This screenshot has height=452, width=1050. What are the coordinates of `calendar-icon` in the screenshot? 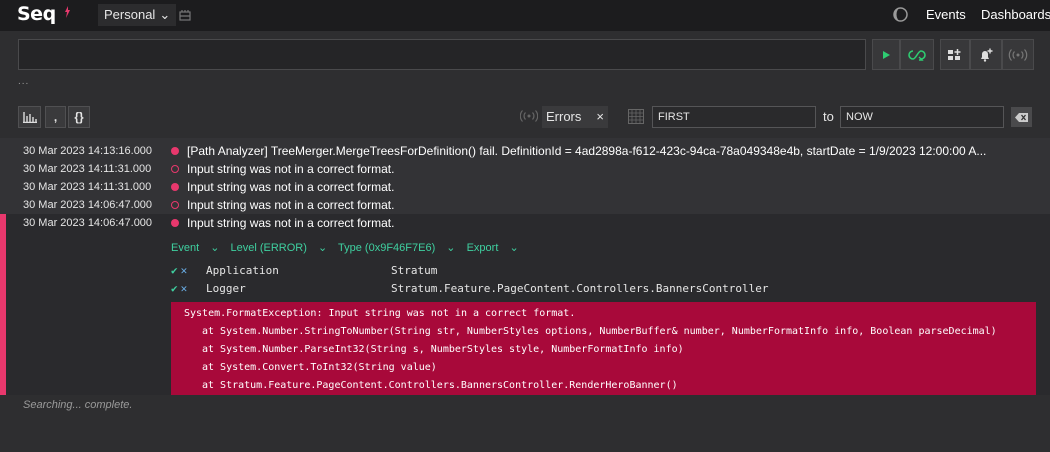 It's located at (636, 116).